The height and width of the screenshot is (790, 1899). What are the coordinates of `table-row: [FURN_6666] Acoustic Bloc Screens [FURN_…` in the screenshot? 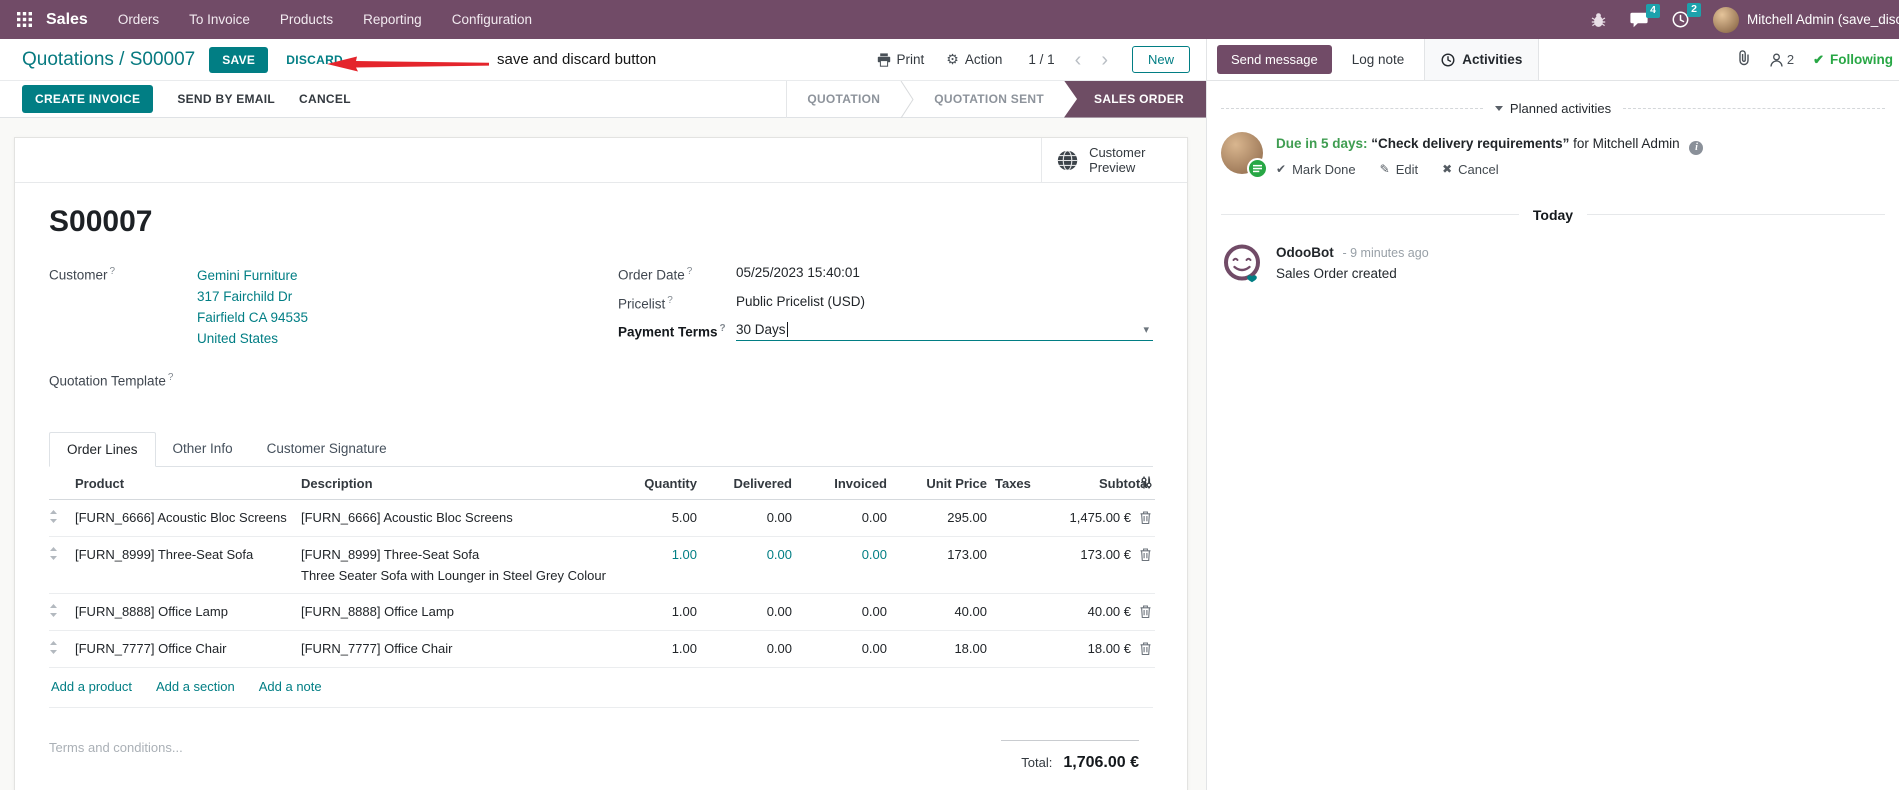 It's located at (602, 518).